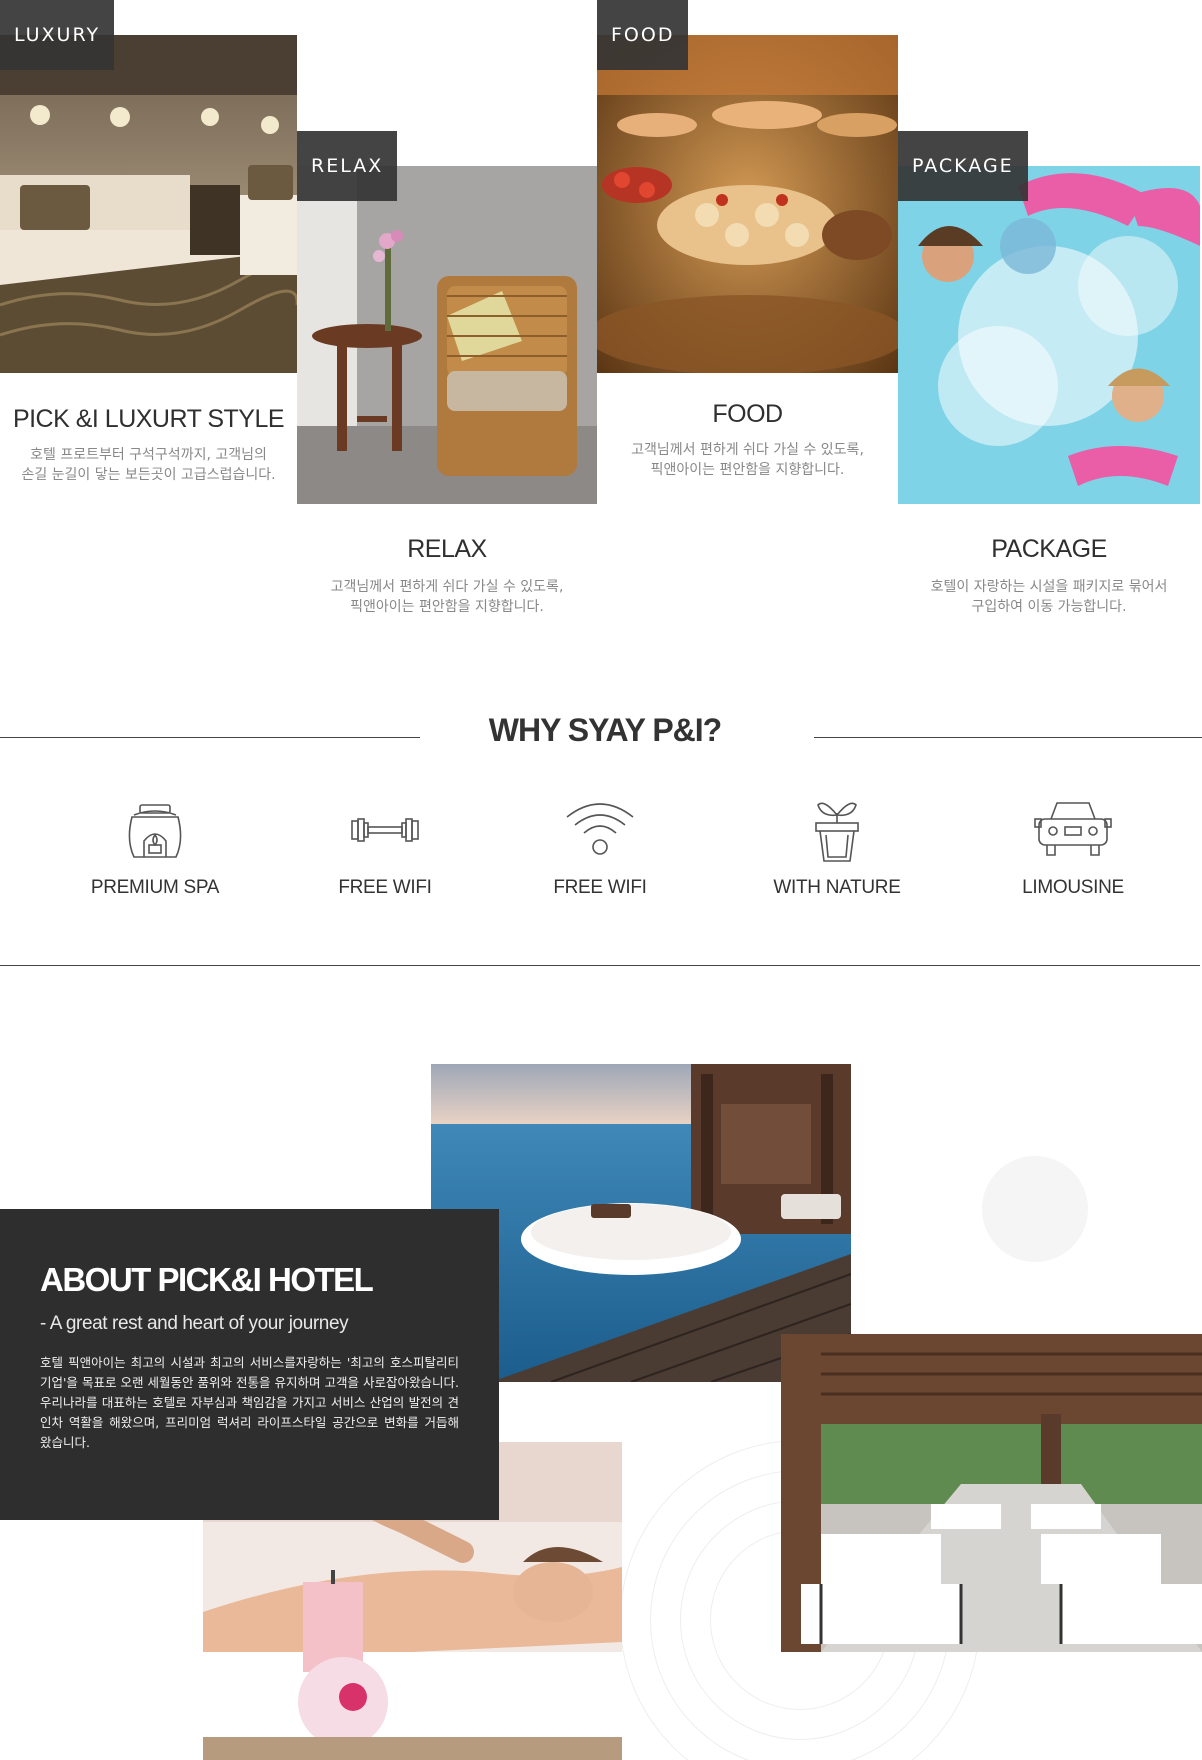  I want to click on relax-title: RELAX, so click(447, 549).